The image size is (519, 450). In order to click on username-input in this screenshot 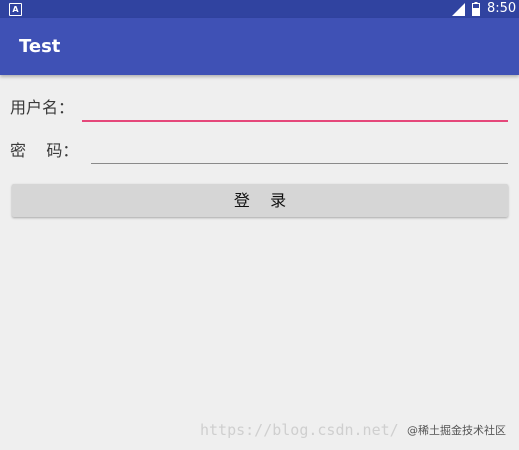, I will do `click(295, 109)`.